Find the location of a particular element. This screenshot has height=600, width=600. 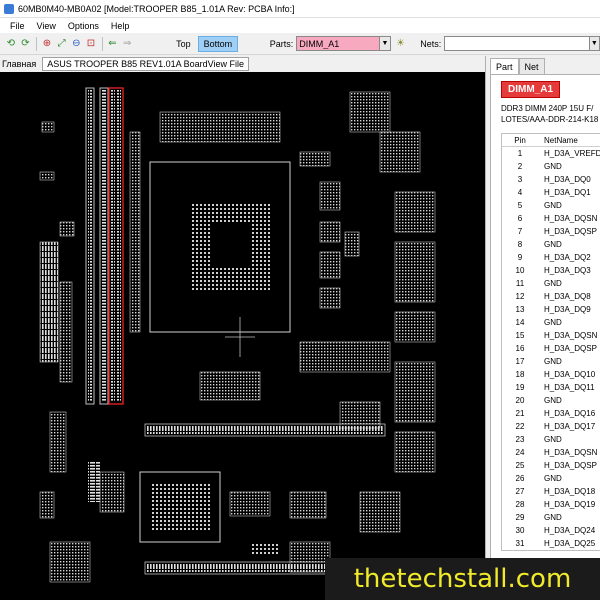

pin-number: 4 is located at coordinates (520, 192).